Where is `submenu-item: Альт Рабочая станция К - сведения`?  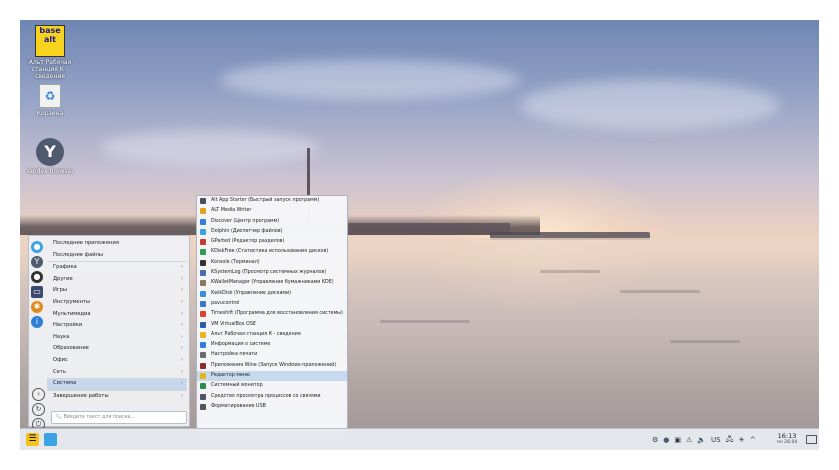 submenu-item: Альт Рабочая станция К - сведения is located at coordinates (272, 335).